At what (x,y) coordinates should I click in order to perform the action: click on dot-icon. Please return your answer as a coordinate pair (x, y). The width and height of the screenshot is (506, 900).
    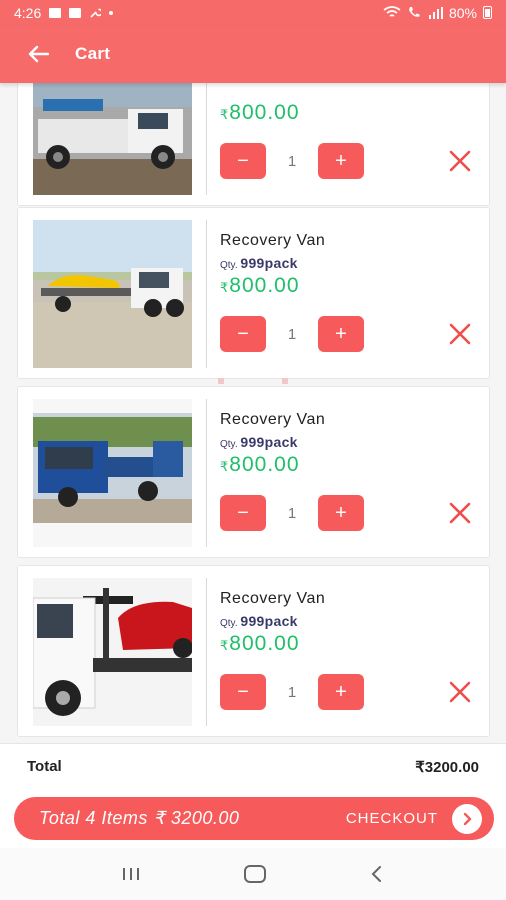
    Looking at the image, I should click on (111, 12).